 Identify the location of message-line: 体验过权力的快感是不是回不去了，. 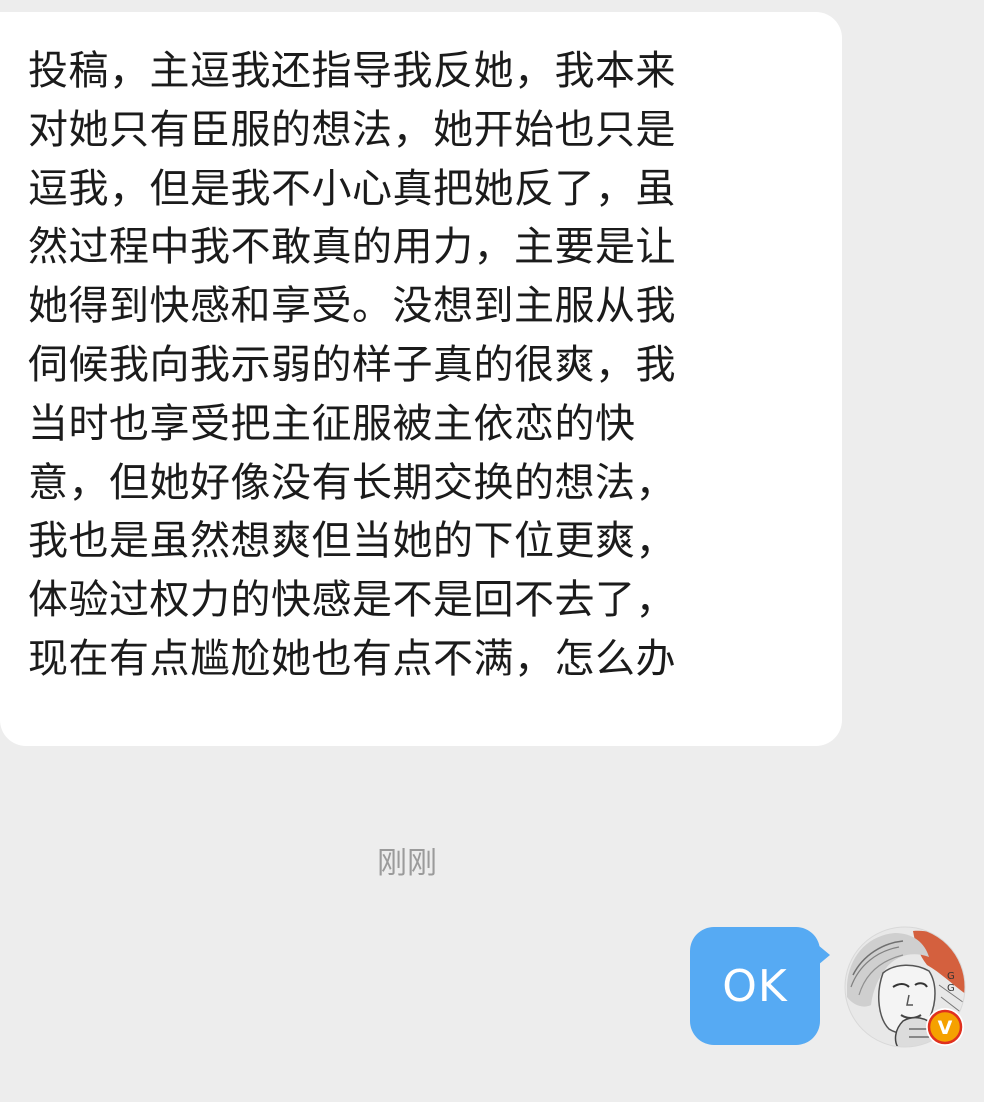
(352, 600).